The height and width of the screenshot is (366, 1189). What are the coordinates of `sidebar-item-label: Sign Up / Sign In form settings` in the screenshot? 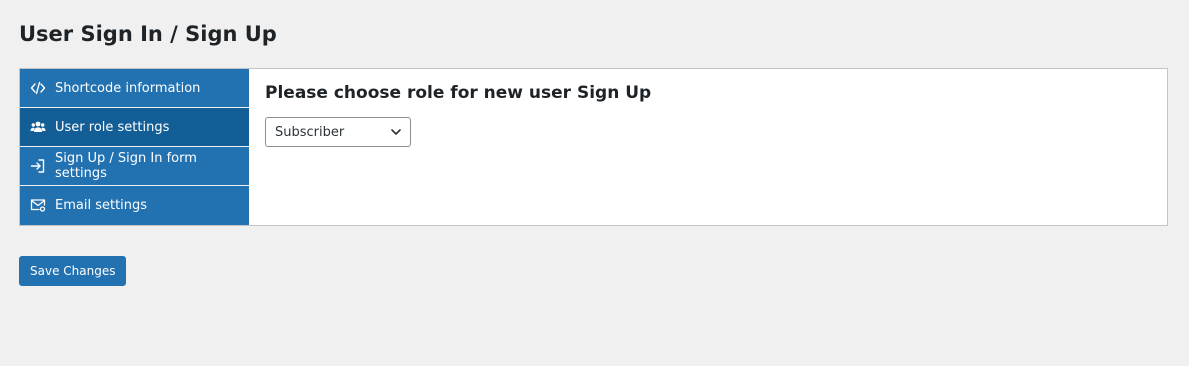 It's located at (126, 166).